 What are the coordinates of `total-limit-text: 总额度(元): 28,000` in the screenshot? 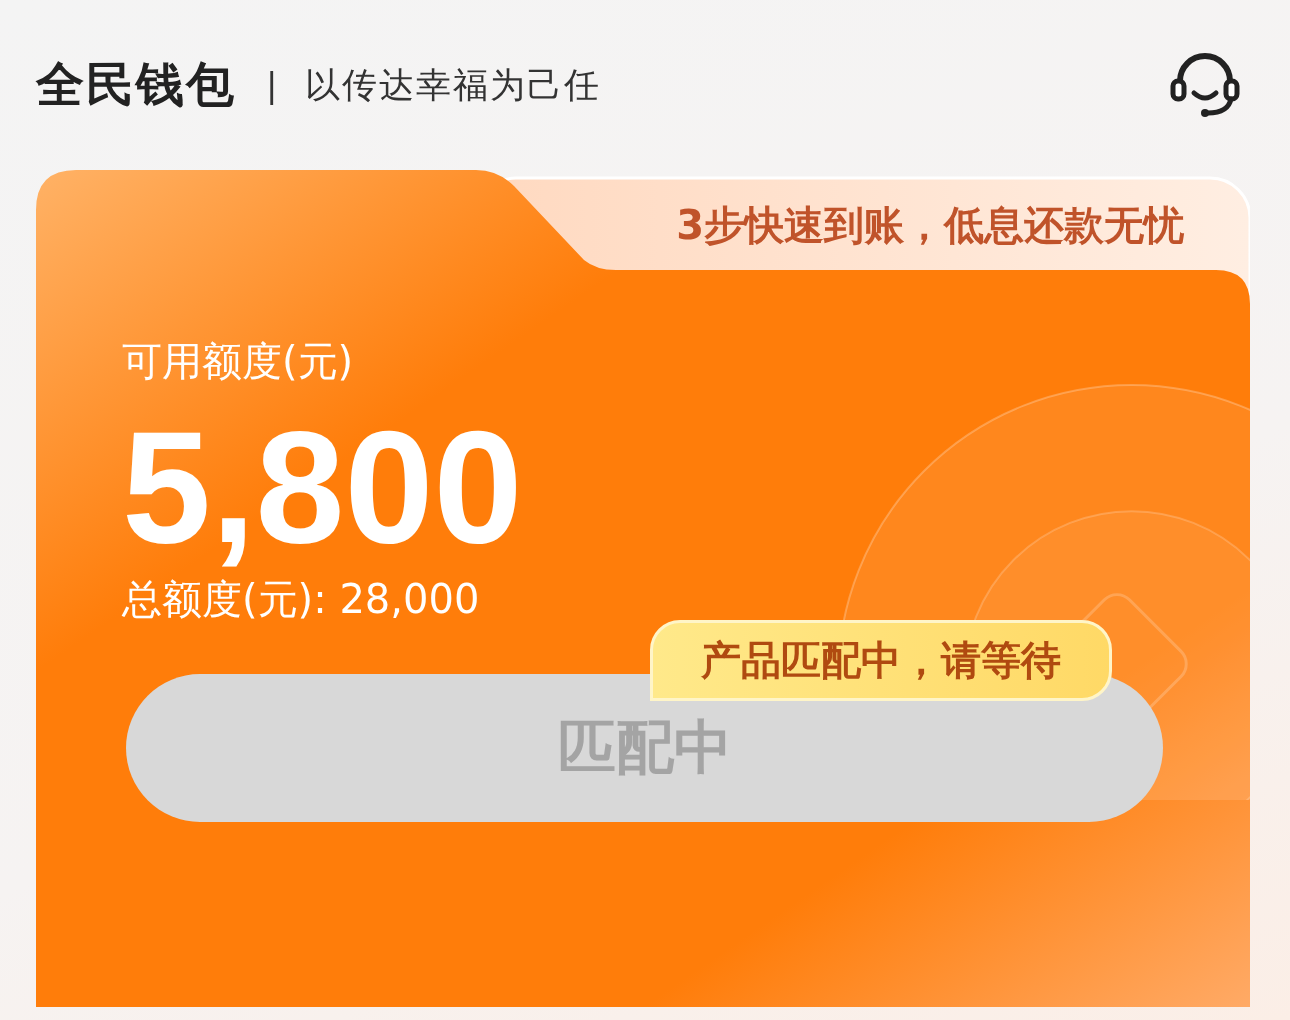 It's located at (301, 599).